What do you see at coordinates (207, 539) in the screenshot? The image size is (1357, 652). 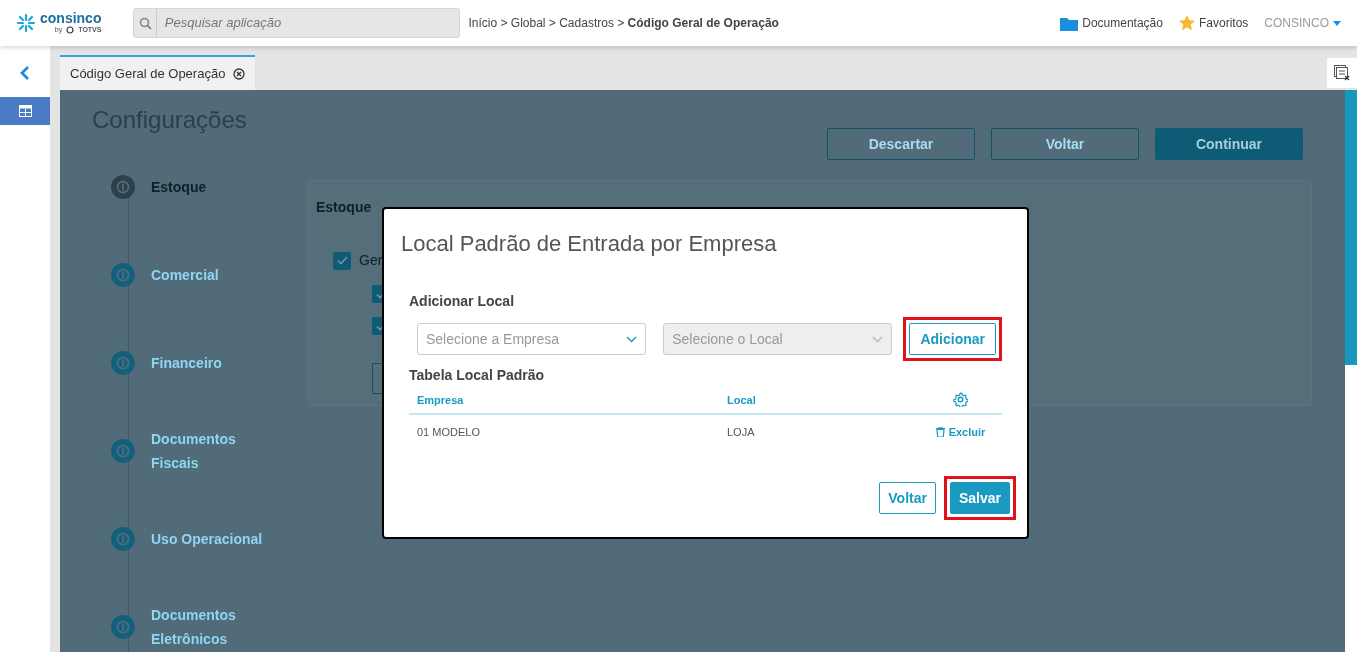 I see `step-label: Uso Operacional` at bounding box center [207, 539].